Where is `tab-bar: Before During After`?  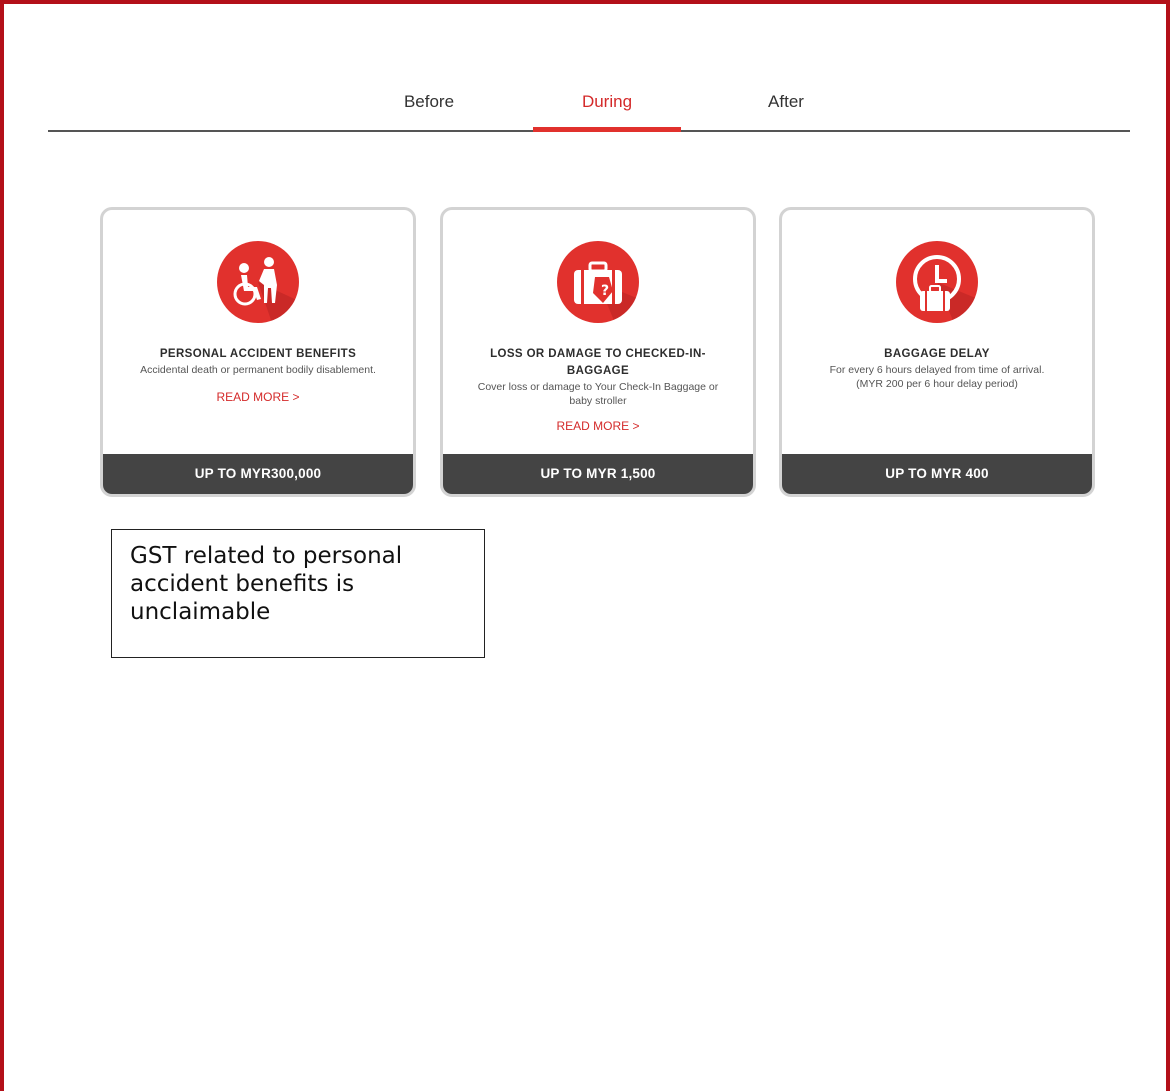 tab-bar: Before During After is located at coordinates (589, 110).